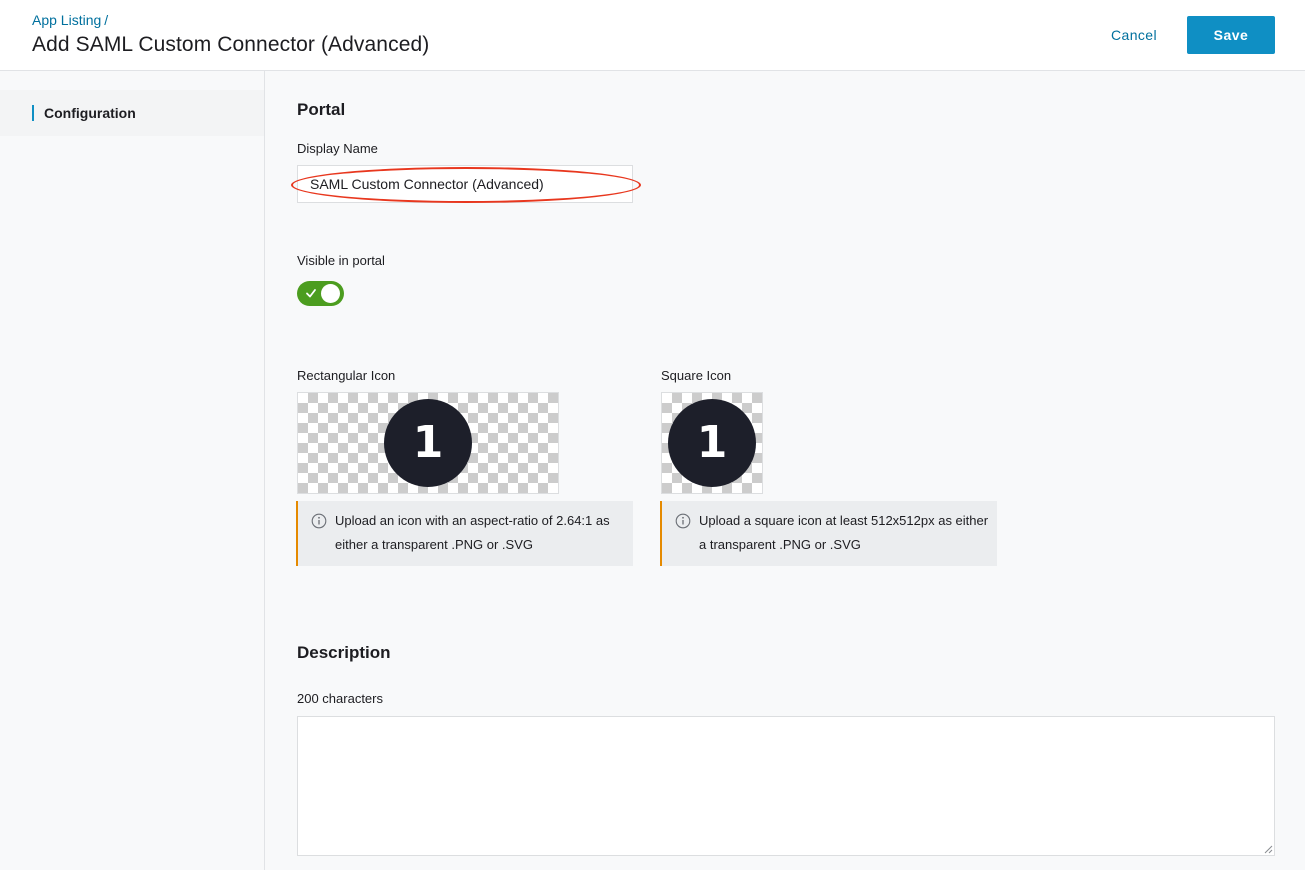  Describe the element at coordinates (344, 652) in the screenshot. I see `description-section-title: Description` at that location.